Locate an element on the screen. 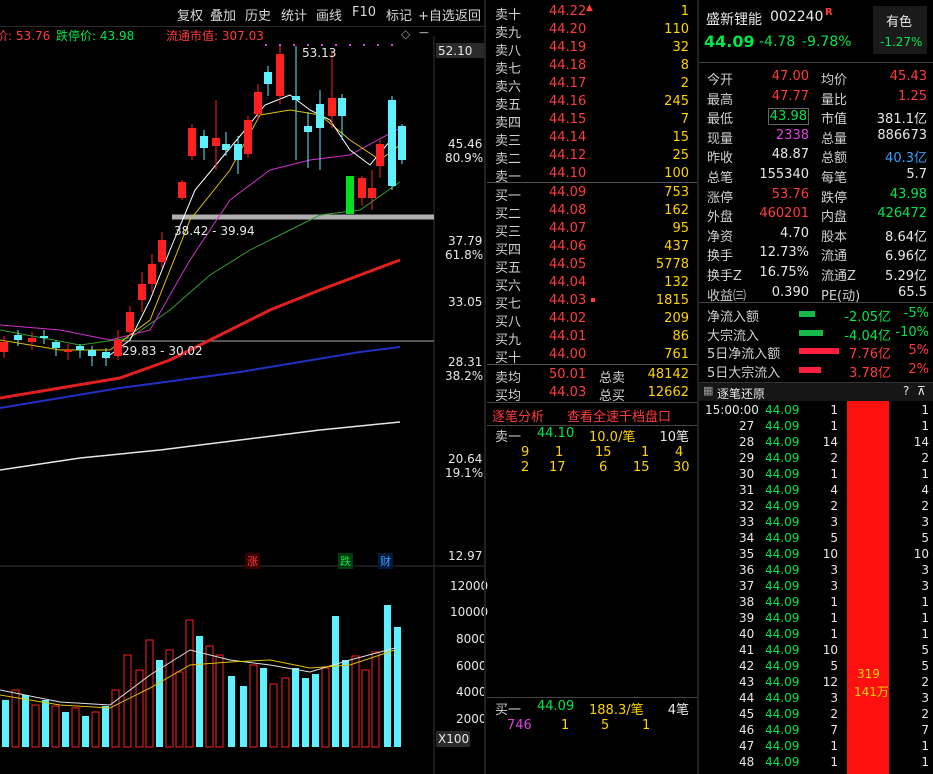 This screenshot has width=933, height=774. quote-field-value: 5.29亿 is located at coordinates (906, 276).